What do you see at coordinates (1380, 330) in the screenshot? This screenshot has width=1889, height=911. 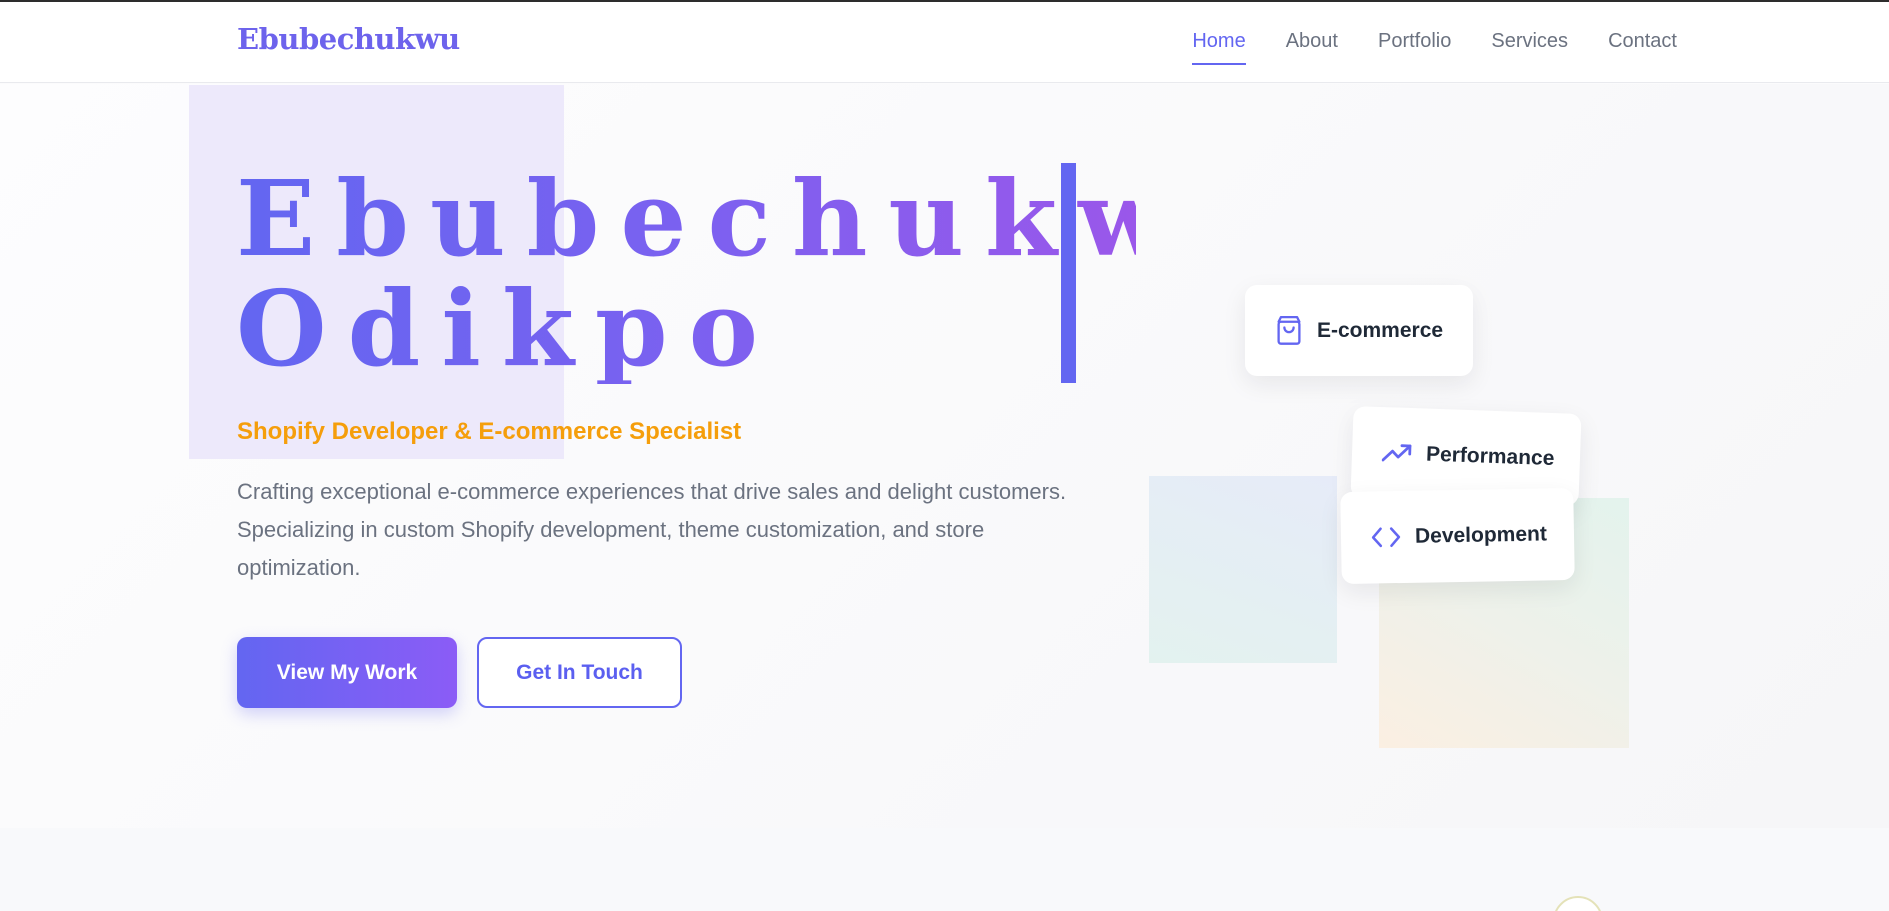 I see `feature-card-label: E-commerce` at bounding box center [1380, 330].